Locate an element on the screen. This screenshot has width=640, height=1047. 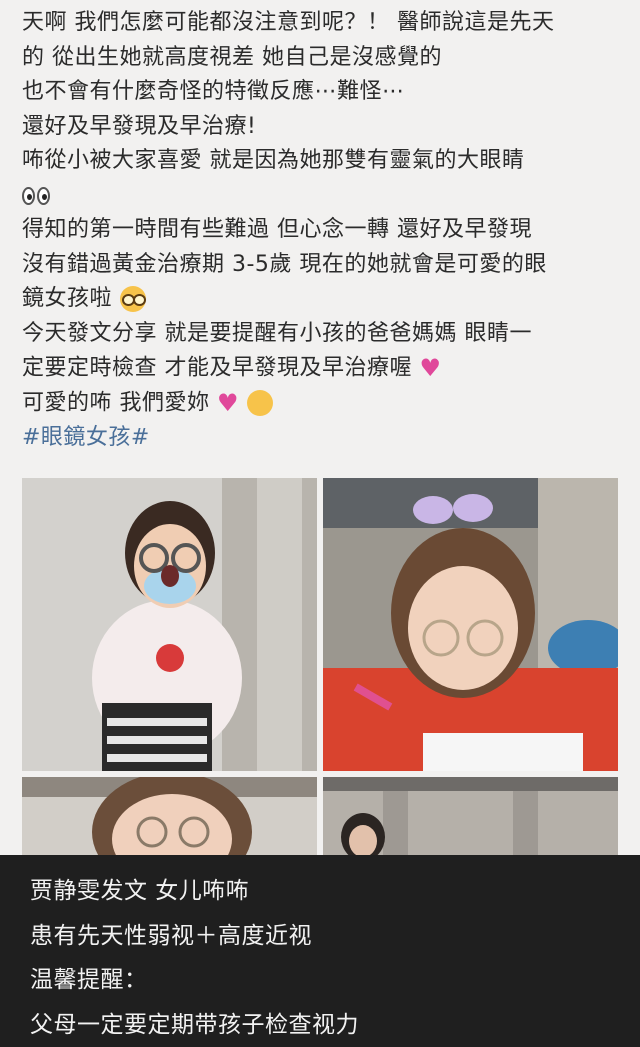
girl-closeup-illustration is located at coordinates (169, 816).